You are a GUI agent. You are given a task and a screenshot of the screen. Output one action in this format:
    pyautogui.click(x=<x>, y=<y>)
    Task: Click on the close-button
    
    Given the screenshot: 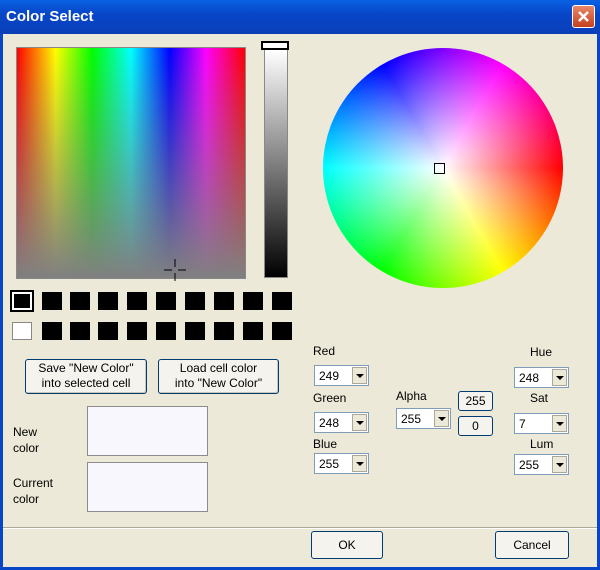 What is the action you would take?
    pyautogui.click(x=583, y=16)
    